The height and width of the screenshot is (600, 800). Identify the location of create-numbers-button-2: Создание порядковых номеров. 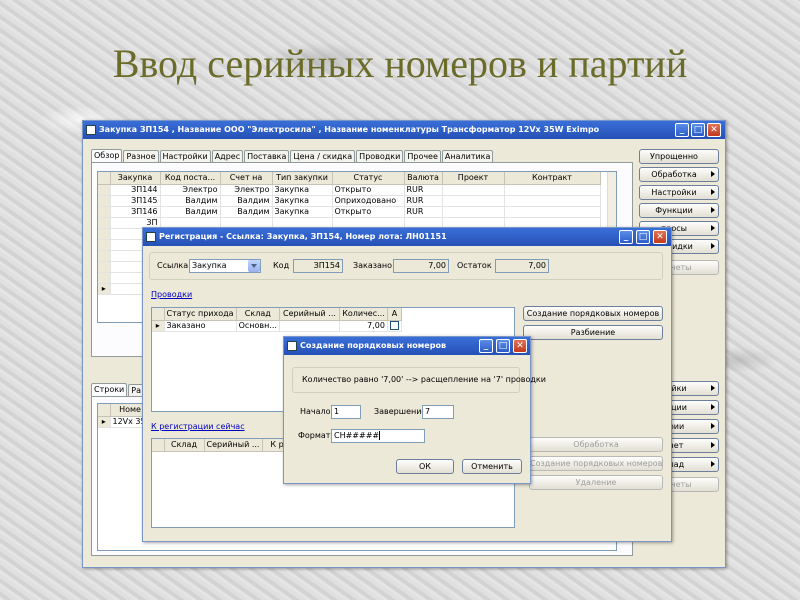
(596, 463).